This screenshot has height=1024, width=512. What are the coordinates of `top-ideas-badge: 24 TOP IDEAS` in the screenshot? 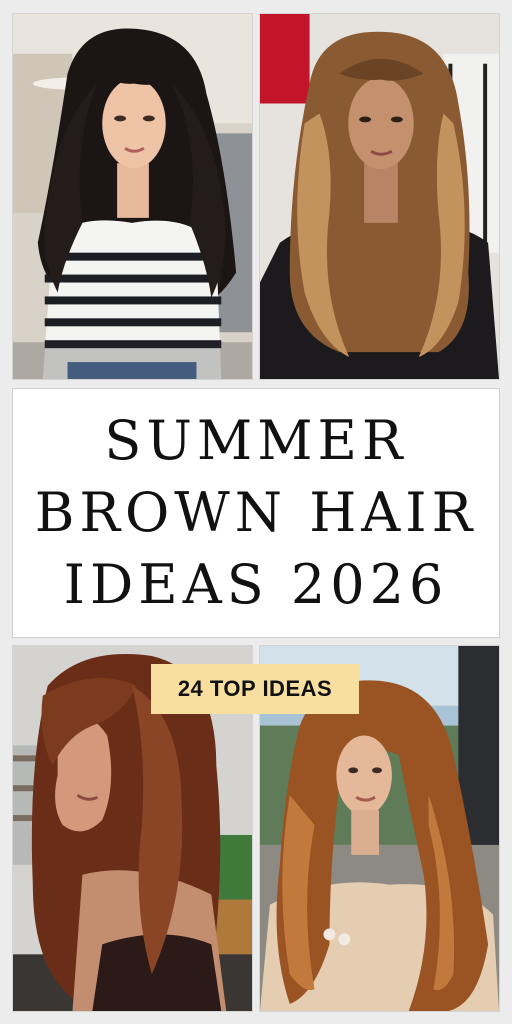 It's located at (255, 689).